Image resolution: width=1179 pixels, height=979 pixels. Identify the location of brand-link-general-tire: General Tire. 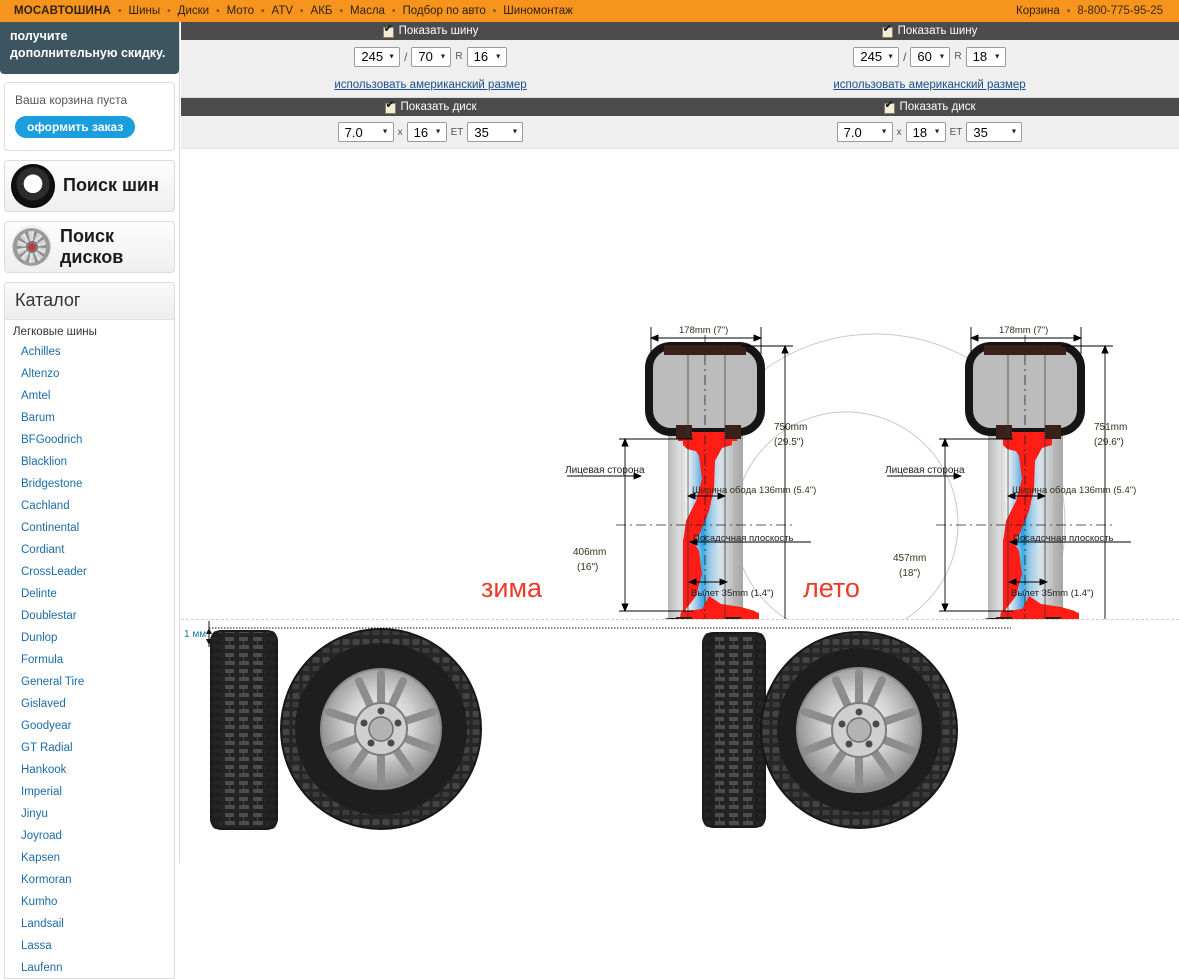
(52, 682).